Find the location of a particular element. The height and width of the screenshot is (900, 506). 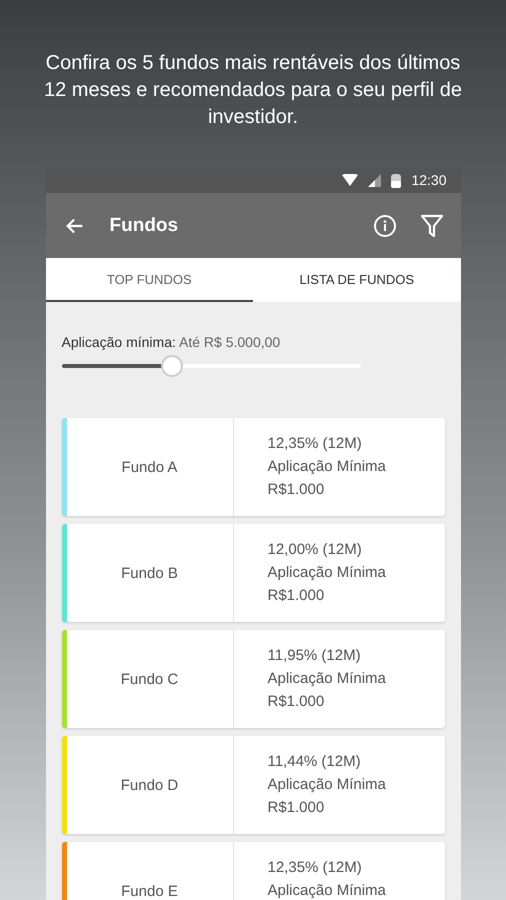

fund-name: Fundo B is located at coordinates (150, 573).